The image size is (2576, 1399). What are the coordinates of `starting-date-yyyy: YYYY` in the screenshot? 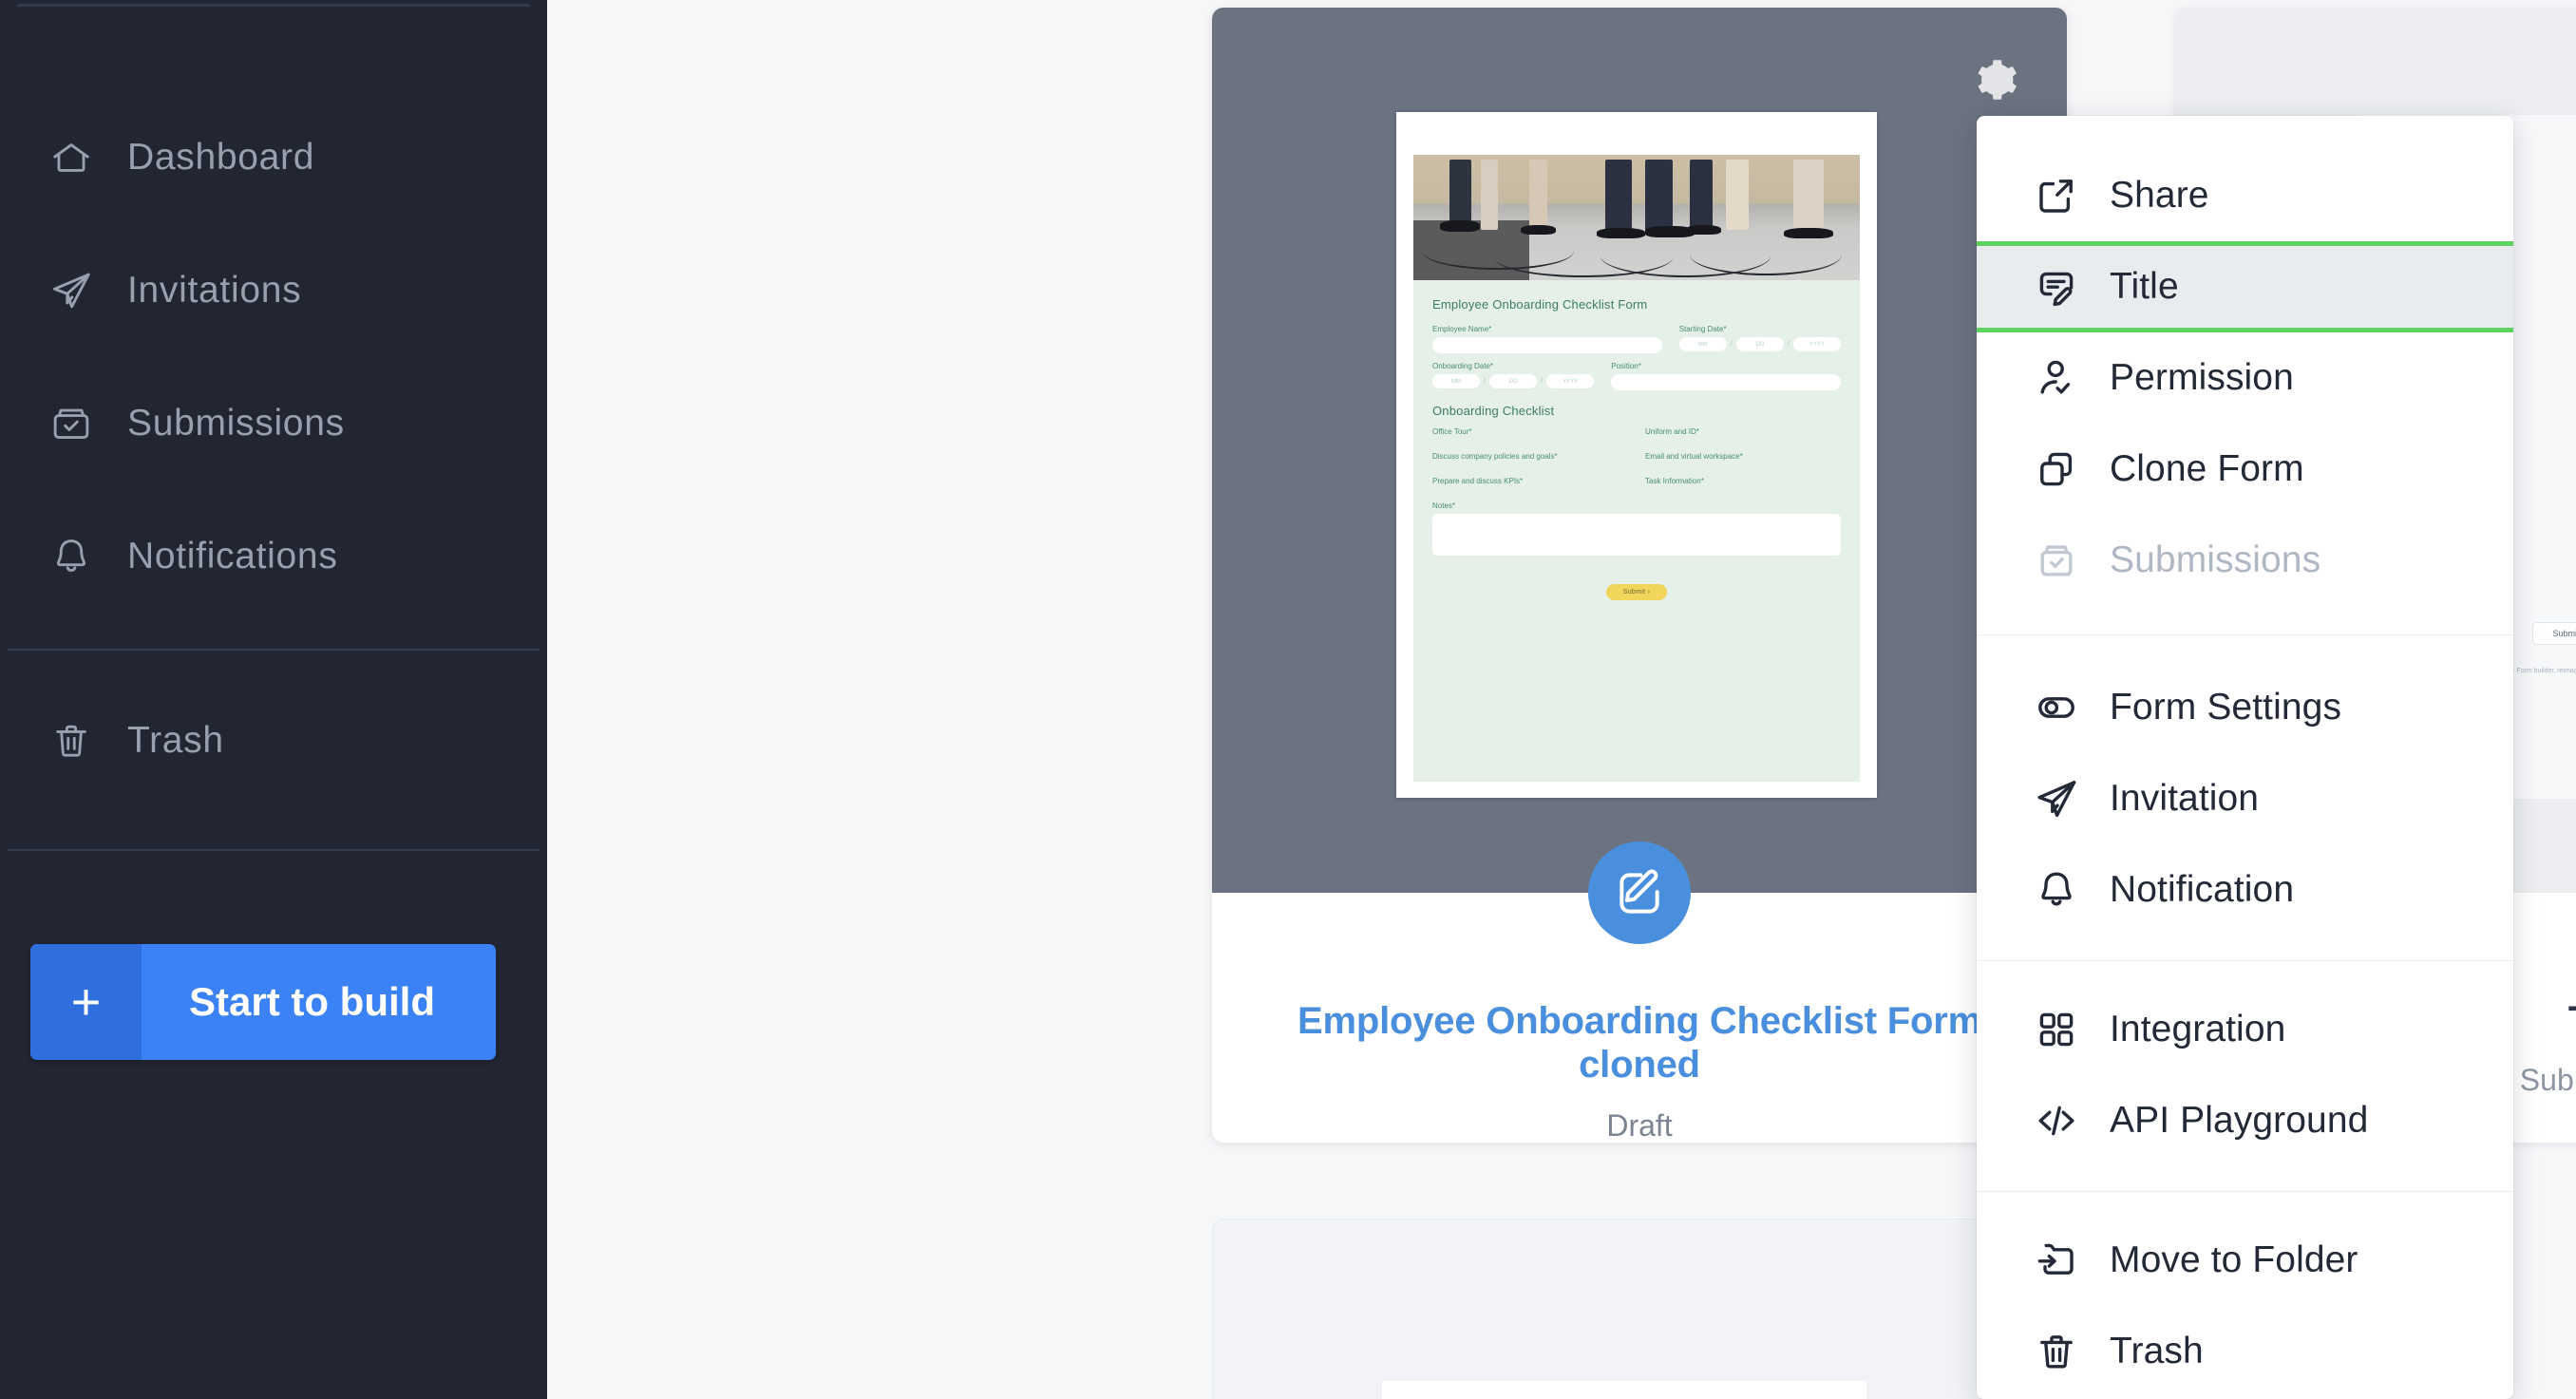 It's located at (1816, 344).